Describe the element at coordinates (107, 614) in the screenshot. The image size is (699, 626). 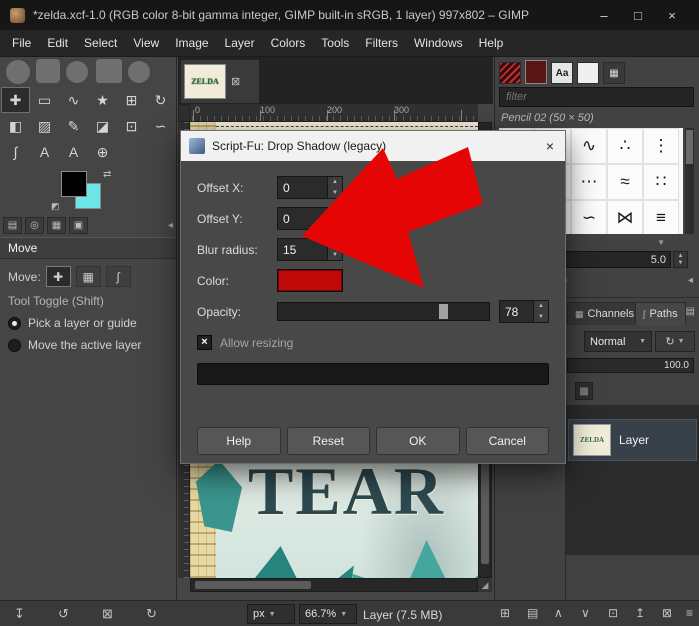
I see `delete-preset-icon: ⊠` at that location.